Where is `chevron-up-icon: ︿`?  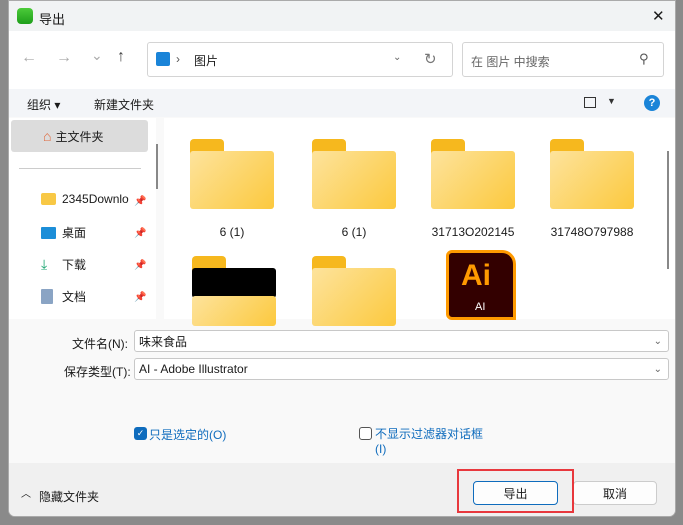 chevron-up-icon: ︿ is located at coordinates (26, 492).